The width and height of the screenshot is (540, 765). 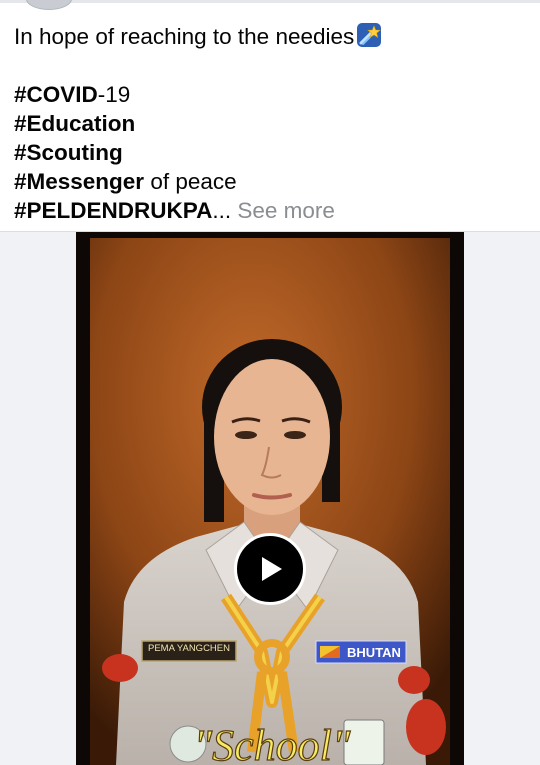 I want to click on play-icon, so click(x=272, y=569).